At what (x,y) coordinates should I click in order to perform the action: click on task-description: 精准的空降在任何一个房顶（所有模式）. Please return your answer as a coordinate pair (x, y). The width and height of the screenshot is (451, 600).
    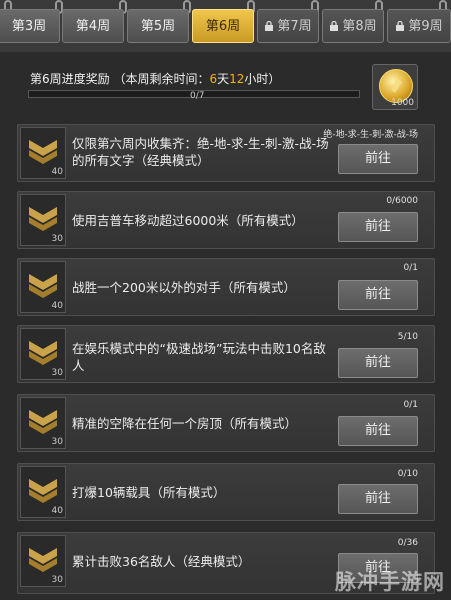
    Looking at the image, I should click on (185, 423).